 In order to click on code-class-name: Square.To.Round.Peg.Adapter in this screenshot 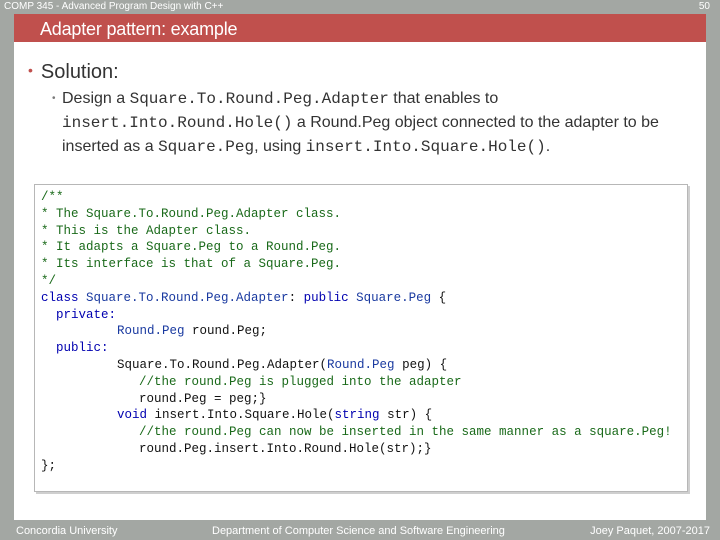, I will do `click(259, 99)`.